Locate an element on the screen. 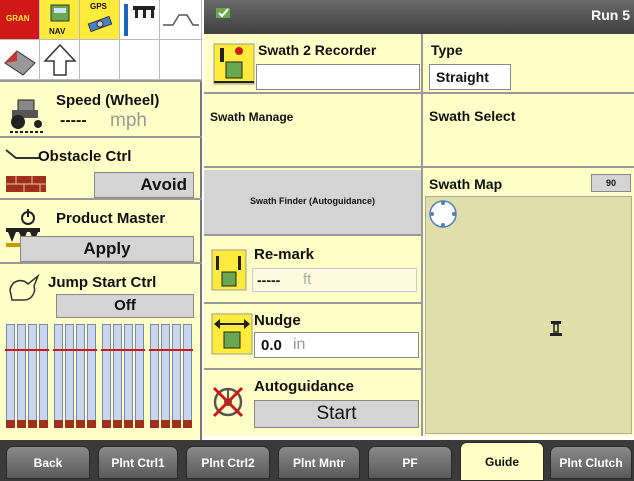 Image resolution: width=634 pixels, height=481 pixels. terrain-indicator is located at coordinates (181, 20).